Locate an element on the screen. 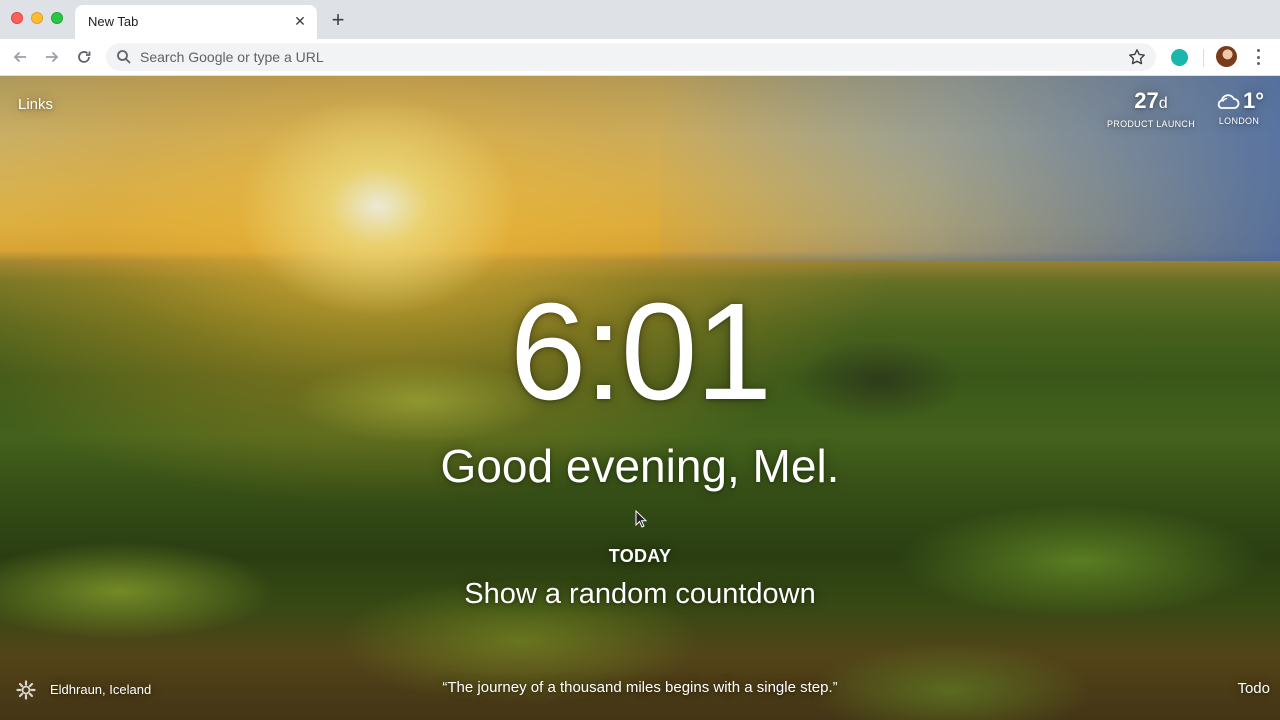 The height and width of the screenshot is (720, 1280). new-tab-button: + is located at coordinates (338, 21).